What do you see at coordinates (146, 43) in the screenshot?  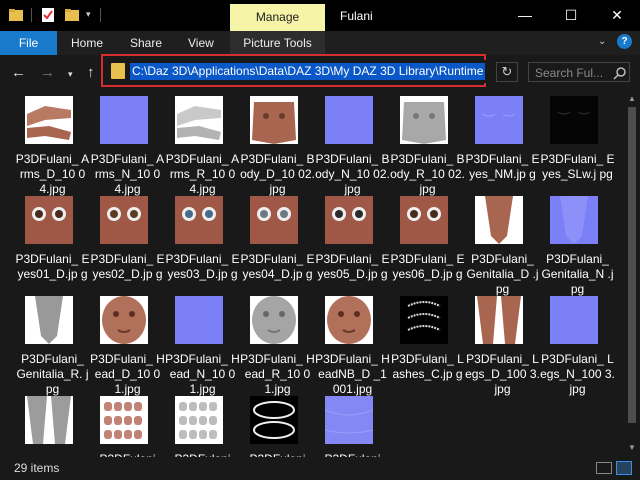 I see `tab-share: Share` at bounding box center [146, 43].